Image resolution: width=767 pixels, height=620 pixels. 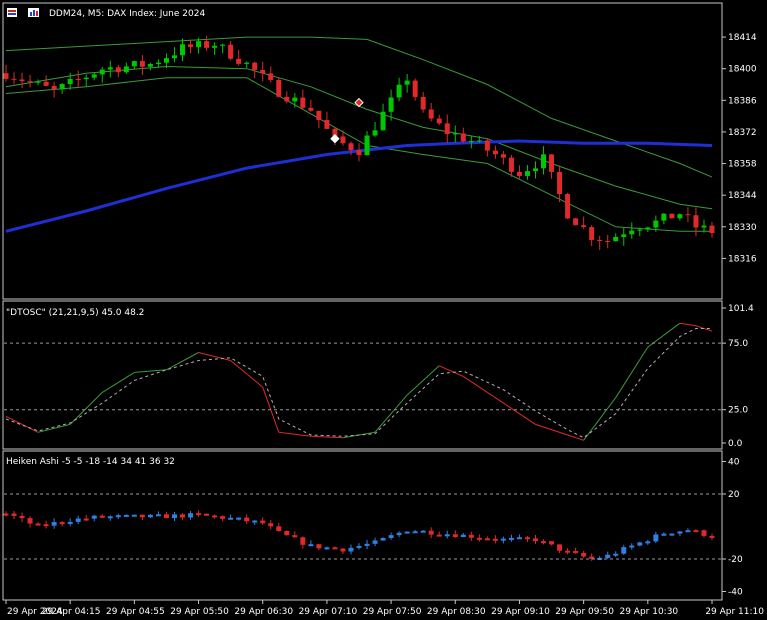 What do you see at coordinates (584, 612) in the screenshot?
I see `time-label: 29 Apr 09:50` at bounding box center [584, 612].